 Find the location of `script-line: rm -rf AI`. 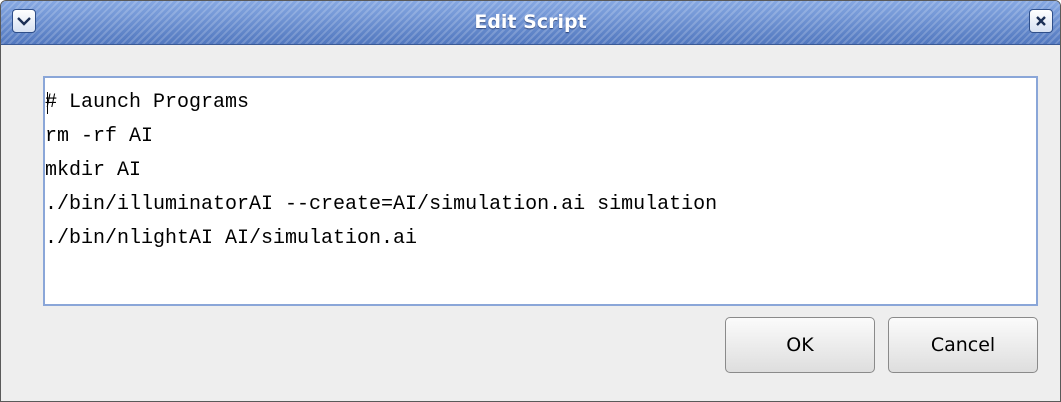

script-line: rm -rf AI is located at coordinates (99, 136).